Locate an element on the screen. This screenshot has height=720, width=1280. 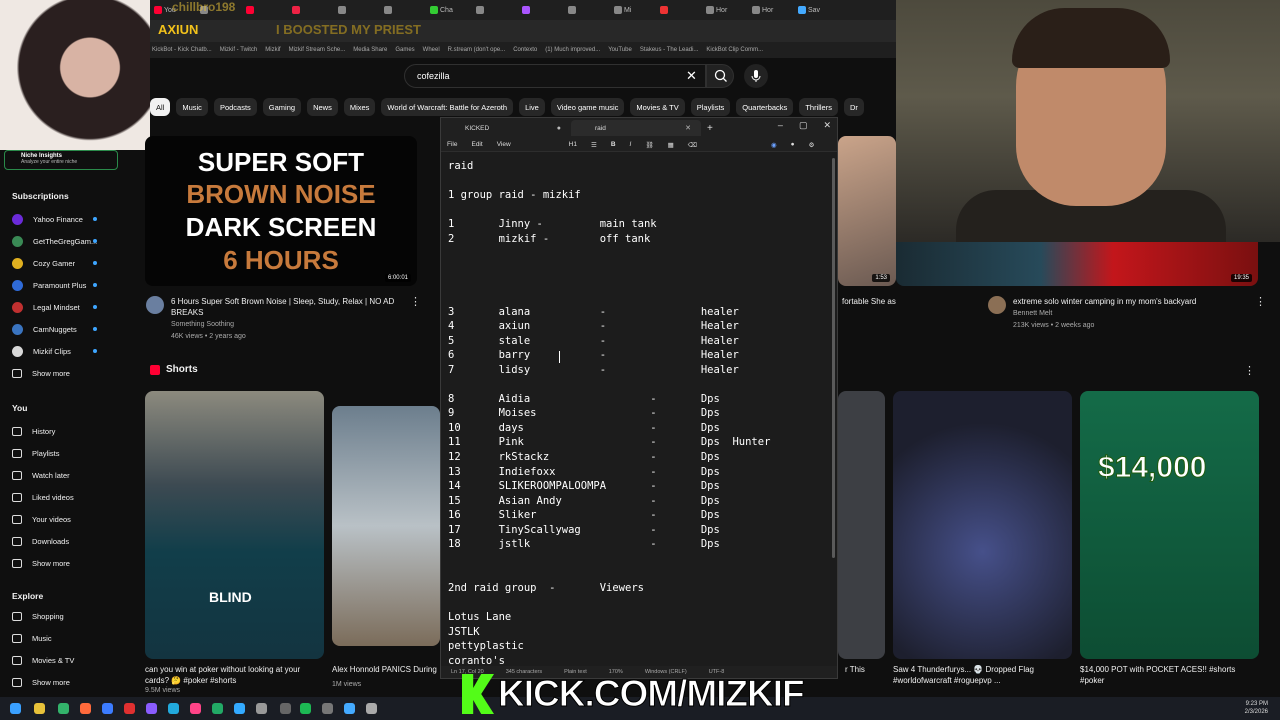
browser-tab: Sav is located at coordinates (816, 10).